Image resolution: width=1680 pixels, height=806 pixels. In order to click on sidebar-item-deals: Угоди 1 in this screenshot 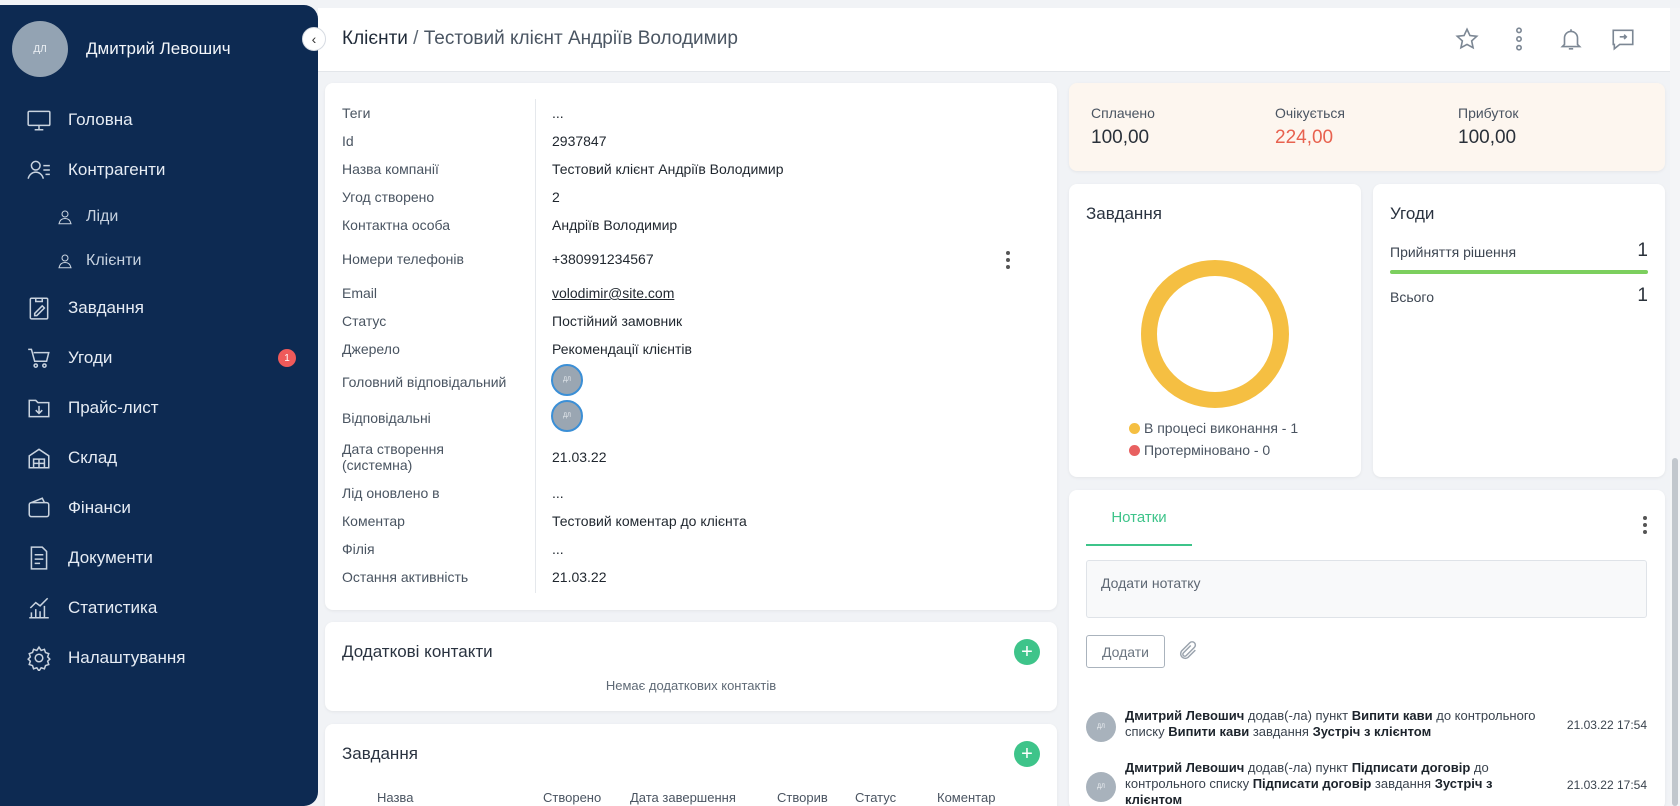, I will do `click(159, 358)`.